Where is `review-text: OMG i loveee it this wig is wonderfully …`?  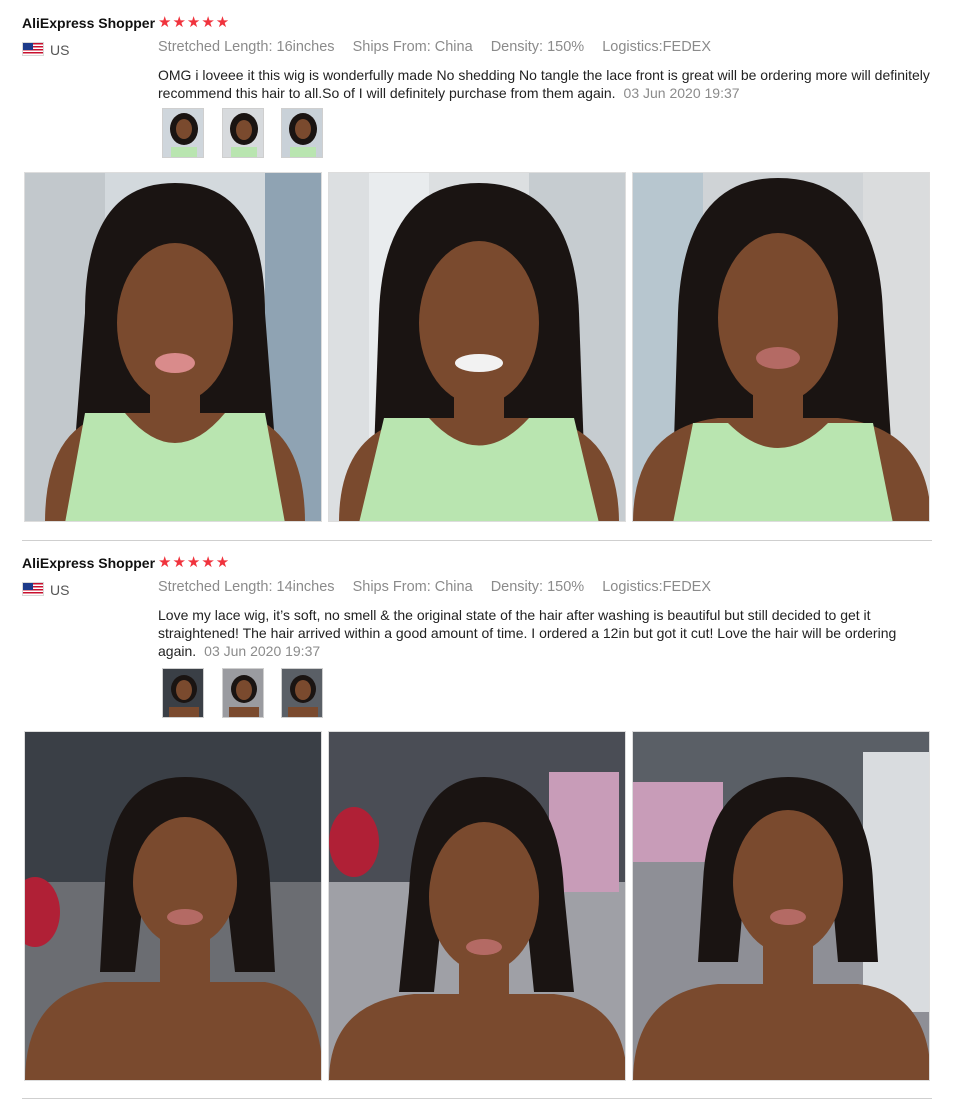
review-text: OMG i loveee it this wig is wonderfully … is located at coordinates (548, 84).